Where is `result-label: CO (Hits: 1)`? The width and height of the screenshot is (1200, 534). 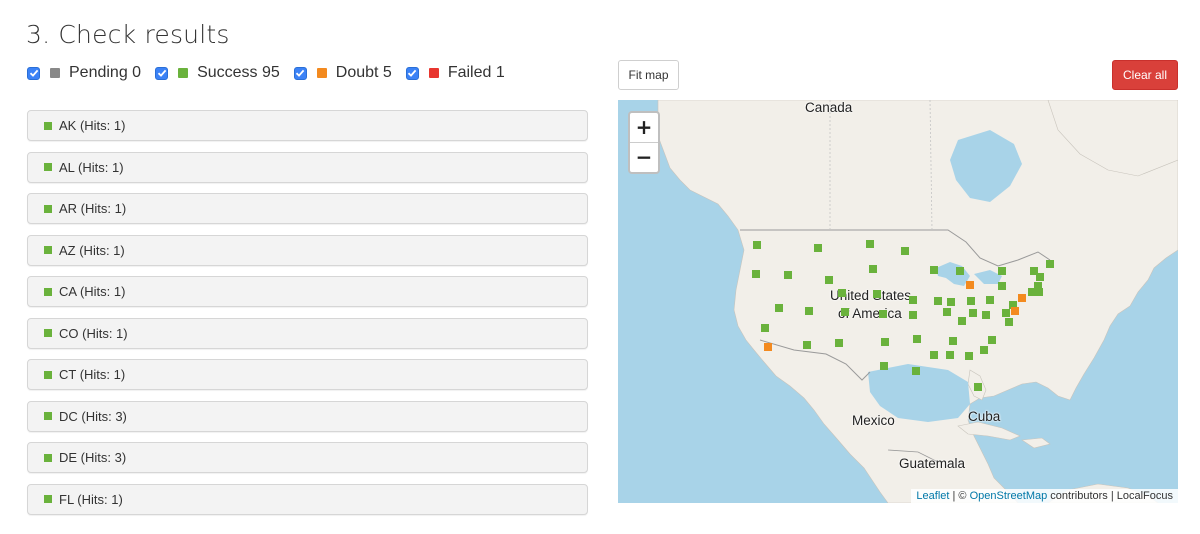
result-label: CO (Hits: 1) is located at coordinates (93, 333).